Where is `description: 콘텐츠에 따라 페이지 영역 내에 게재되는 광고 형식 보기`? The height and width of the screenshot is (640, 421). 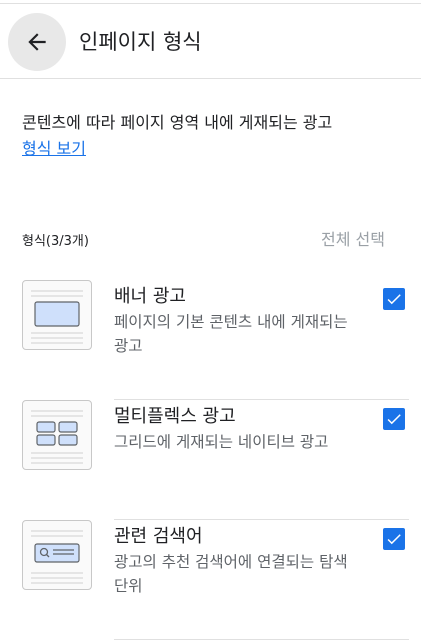
description: 콘텐츠에 따라 페이지 영역 내에 게재되는 광고 형식 보기 is located at coordinates (211, 136).